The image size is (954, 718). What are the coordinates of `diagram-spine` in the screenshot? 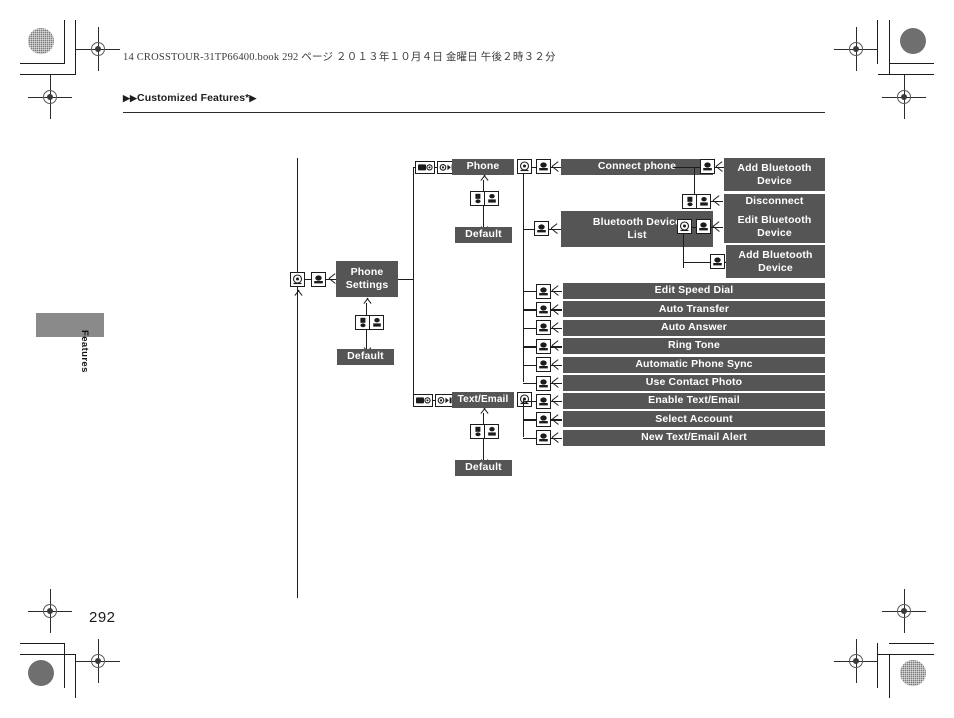 It's located at (298, 378).